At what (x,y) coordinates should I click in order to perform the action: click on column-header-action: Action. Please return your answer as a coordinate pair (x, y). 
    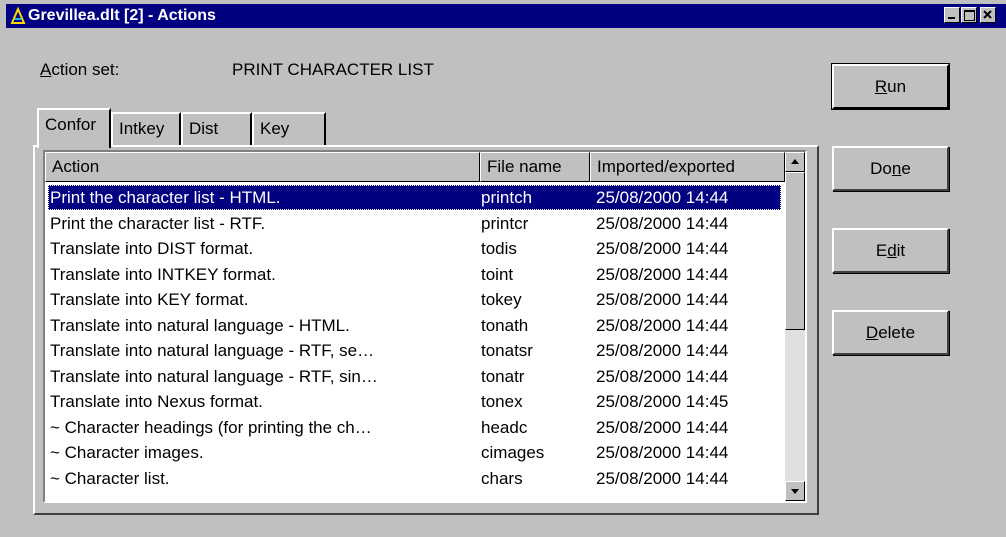
    Looking at the image, I should click on (262, 167).